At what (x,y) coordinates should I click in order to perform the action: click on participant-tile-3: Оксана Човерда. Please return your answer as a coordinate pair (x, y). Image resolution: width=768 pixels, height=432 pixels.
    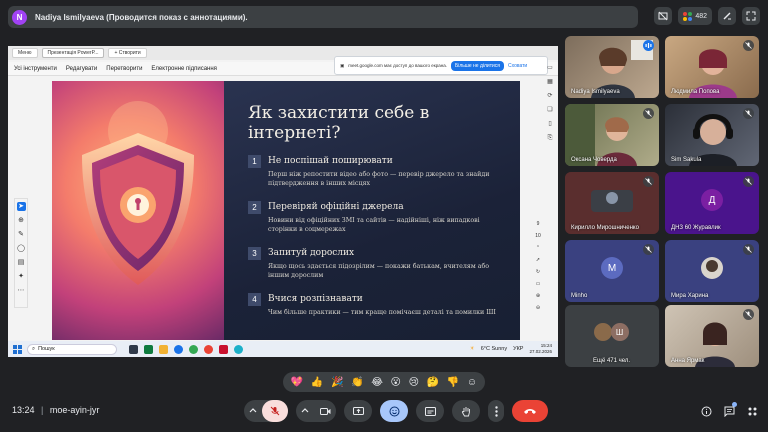
    Looking at the image, I should click on (612, 135).